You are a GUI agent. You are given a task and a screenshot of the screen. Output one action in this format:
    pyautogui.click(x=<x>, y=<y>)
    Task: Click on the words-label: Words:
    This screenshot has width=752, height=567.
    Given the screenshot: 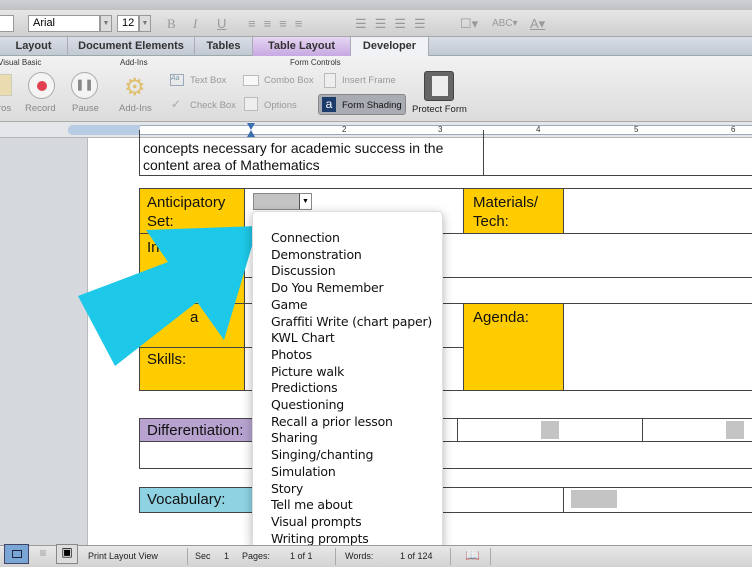 What is the action you would take?
    pyautogui.click(x=359, y=556)
    